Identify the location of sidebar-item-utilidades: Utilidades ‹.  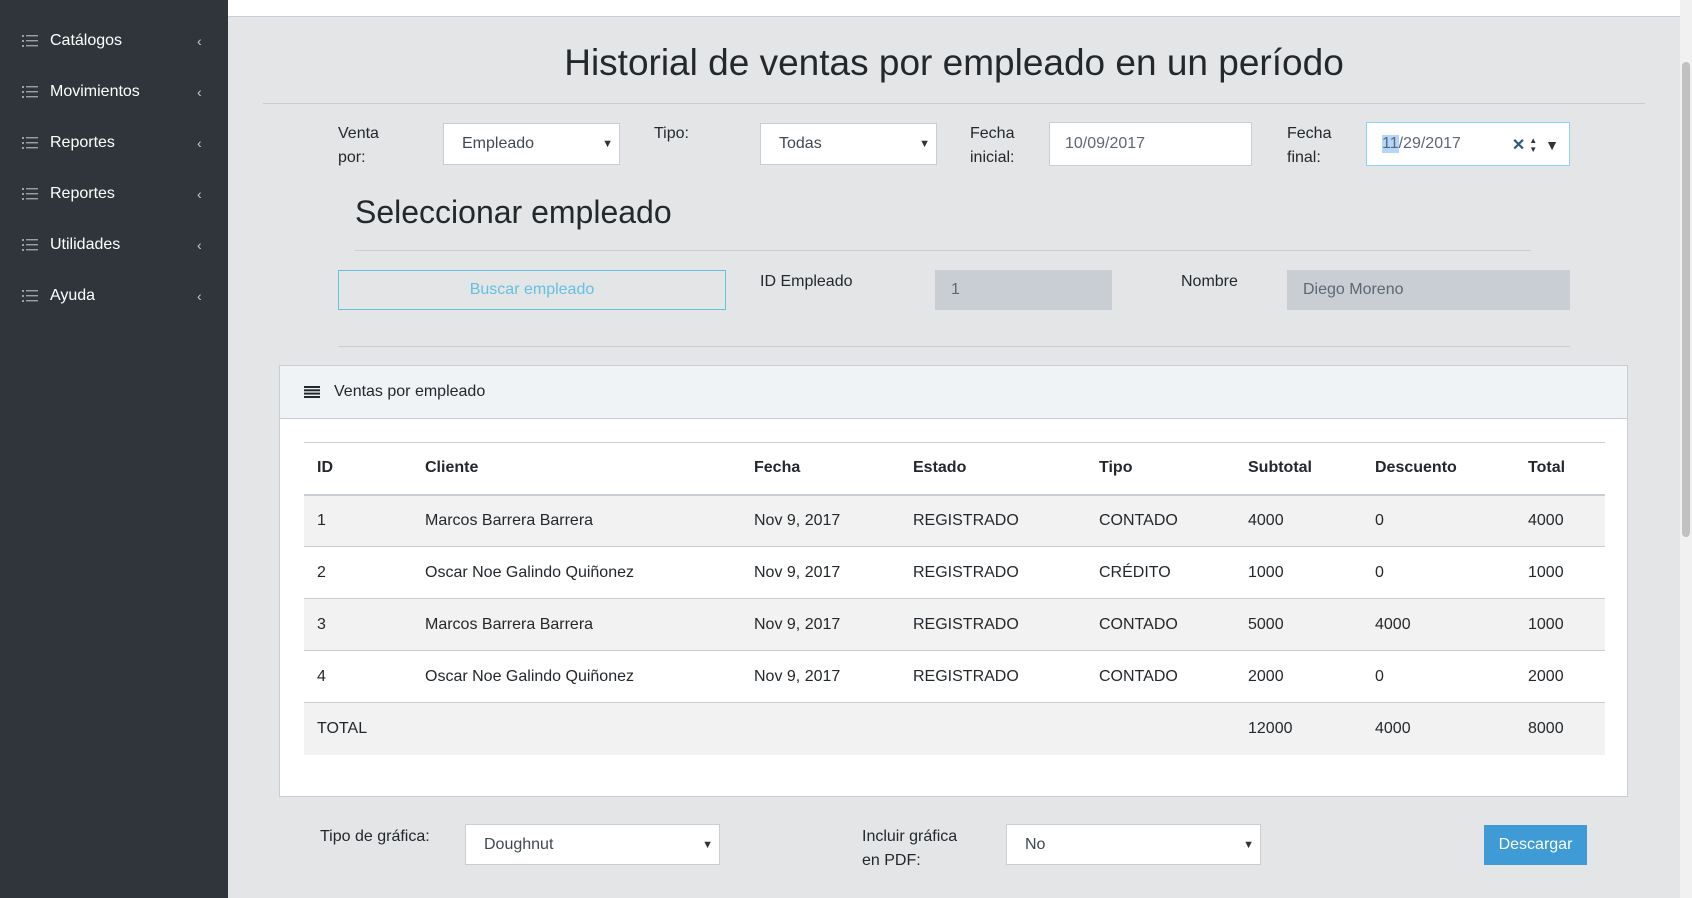
(114, 245).